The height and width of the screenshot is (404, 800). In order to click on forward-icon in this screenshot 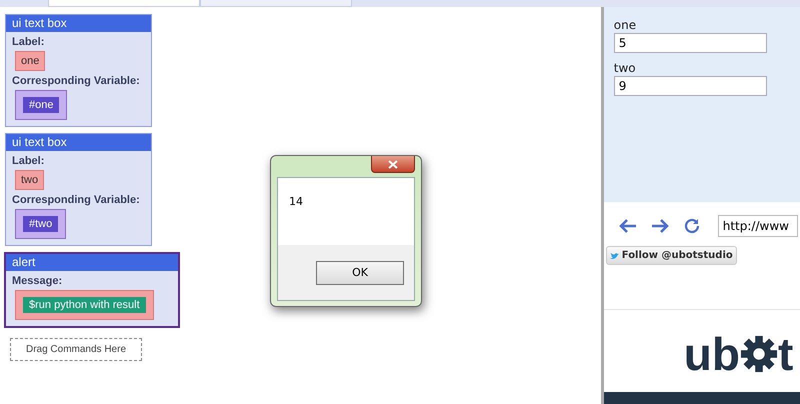, I will do `click(660, 226)`.